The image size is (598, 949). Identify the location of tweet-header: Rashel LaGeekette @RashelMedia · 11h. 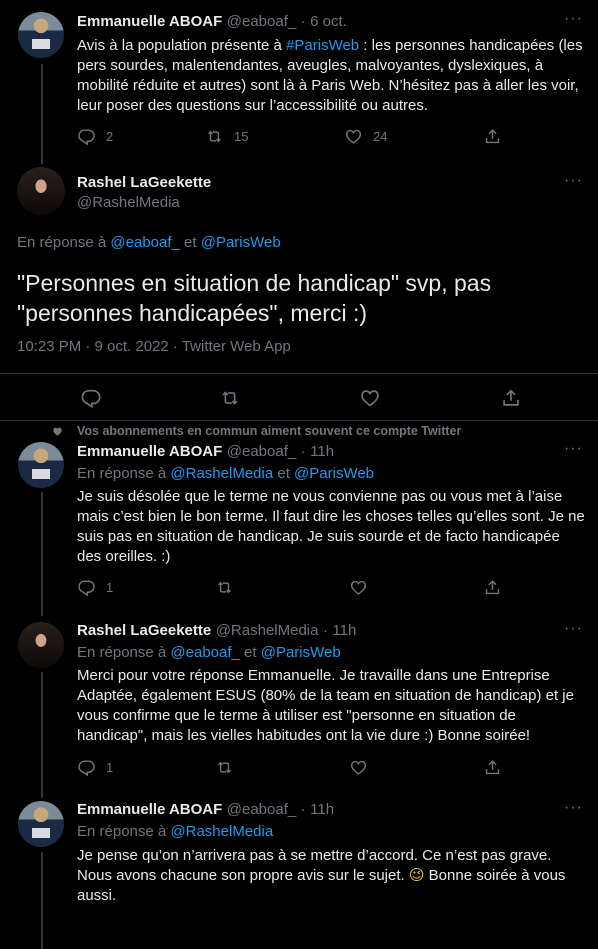
(216, 631).